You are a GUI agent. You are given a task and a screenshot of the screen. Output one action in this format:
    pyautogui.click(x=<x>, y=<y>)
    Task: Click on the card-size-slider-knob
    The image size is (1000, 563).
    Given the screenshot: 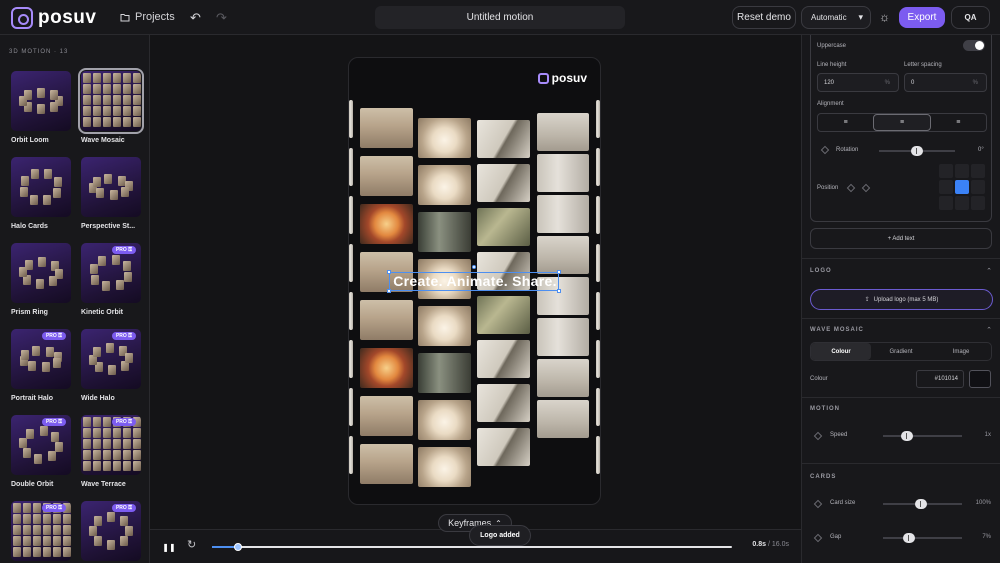 What is the action you would take?
    pyautogui.click(x=921, y=504)
    